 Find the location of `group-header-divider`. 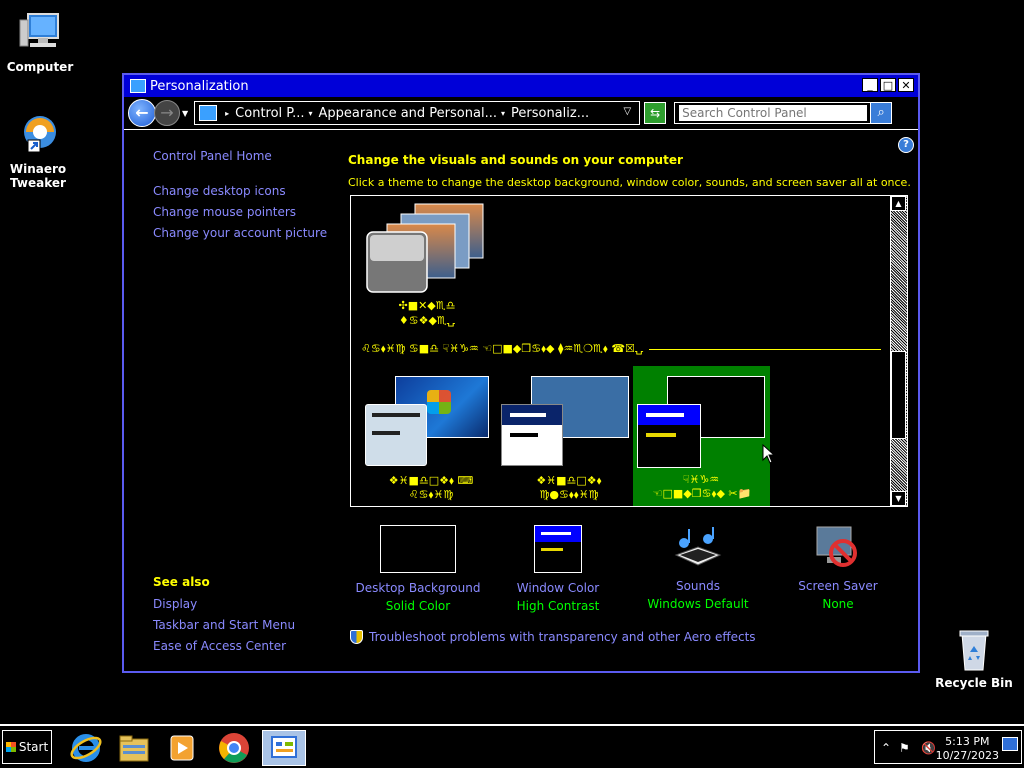

group-header-divider is located at coordinates (765, 349).